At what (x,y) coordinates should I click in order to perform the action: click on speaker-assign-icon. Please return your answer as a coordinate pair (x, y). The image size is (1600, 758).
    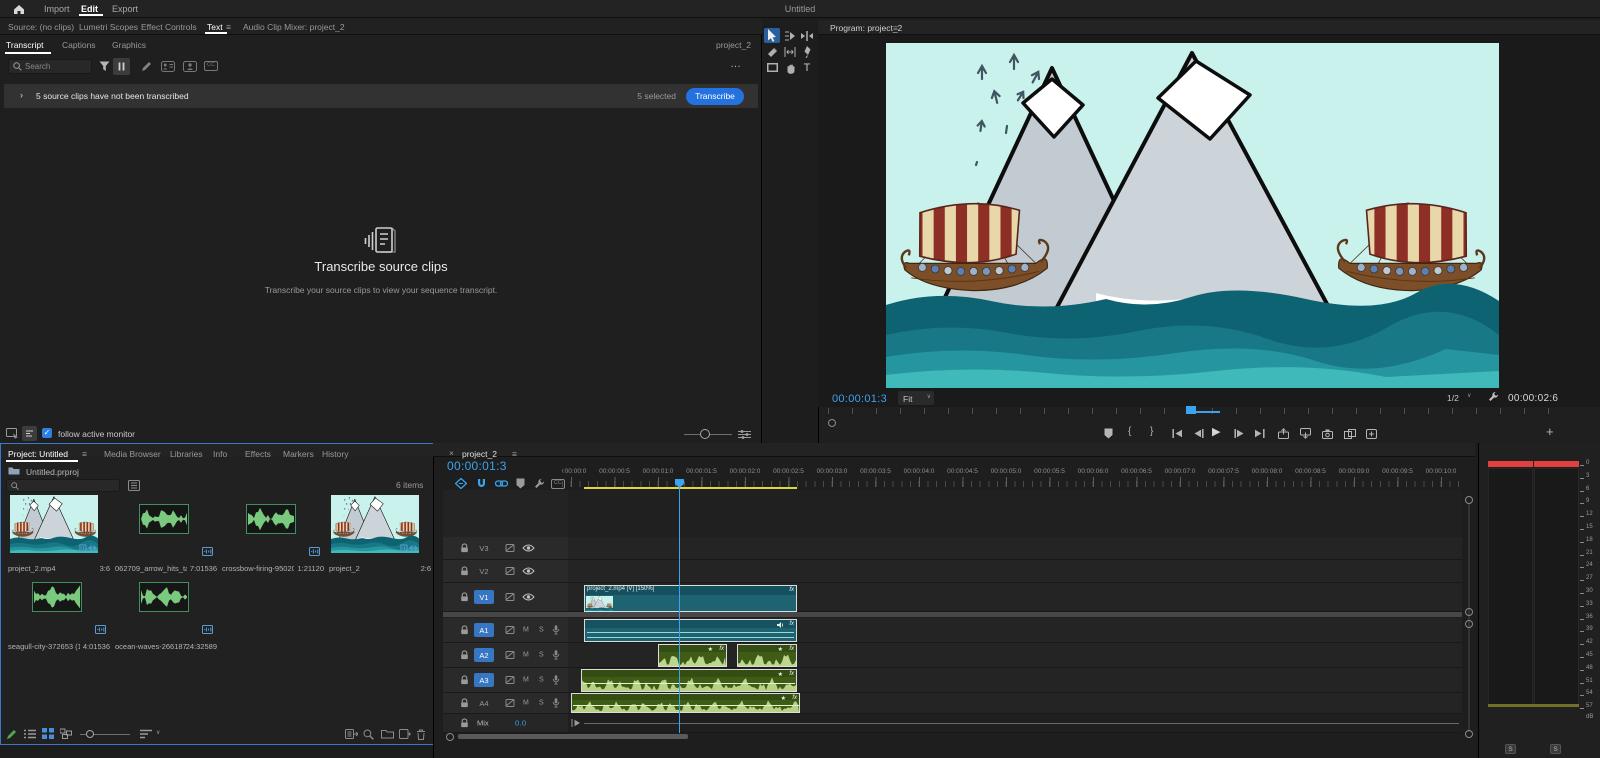
    Looking at the image, I should click on (190, 66).